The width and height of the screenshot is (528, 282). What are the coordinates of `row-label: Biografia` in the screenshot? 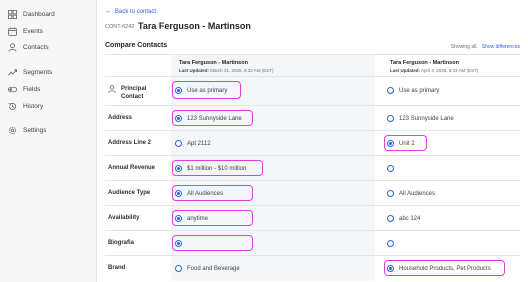 It's located at (121, 243).